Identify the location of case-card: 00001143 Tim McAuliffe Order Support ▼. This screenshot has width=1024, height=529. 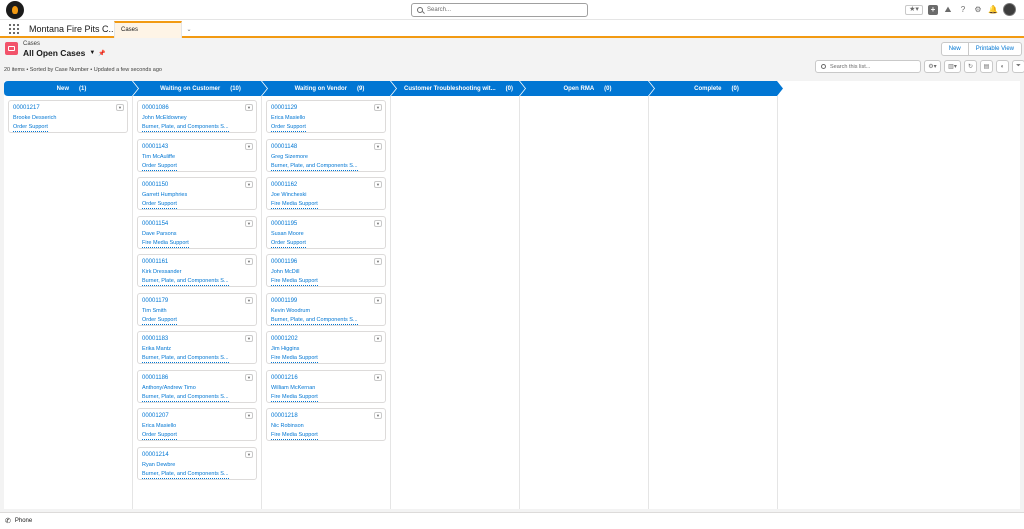
(197, 155).